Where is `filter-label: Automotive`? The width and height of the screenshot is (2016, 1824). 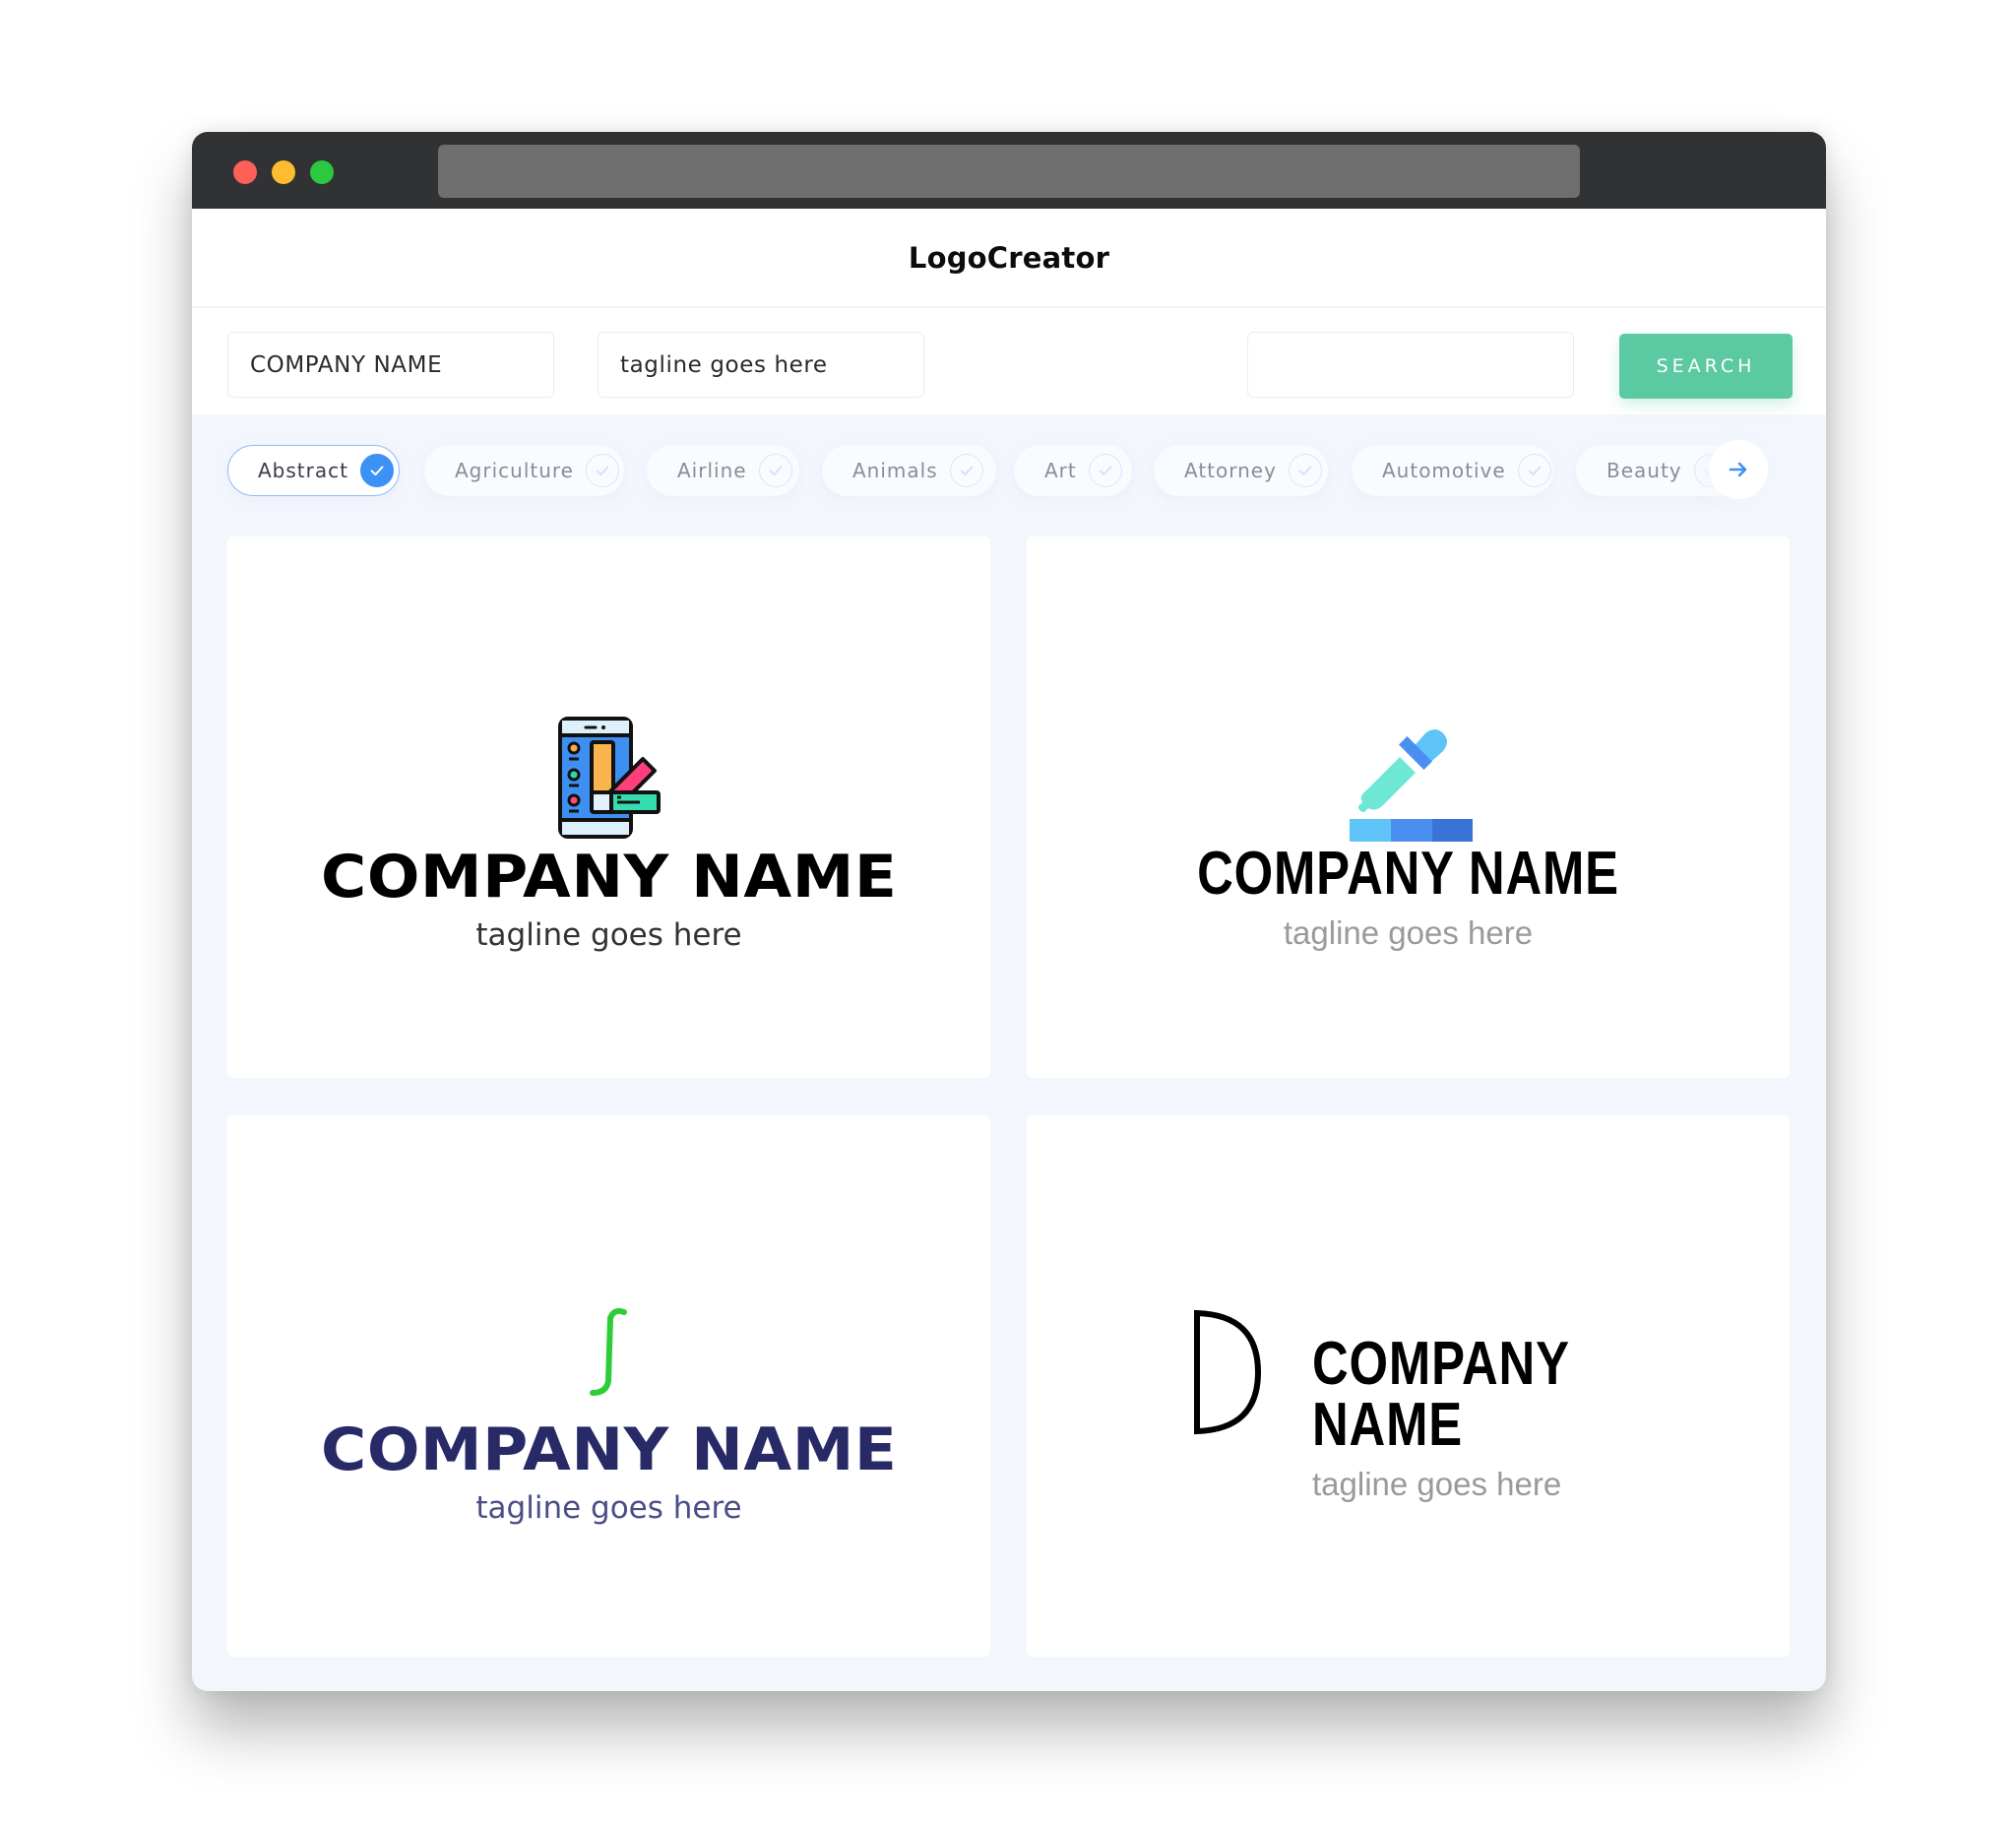
filter-label: Automotive is located at coordinates (1444, 470).